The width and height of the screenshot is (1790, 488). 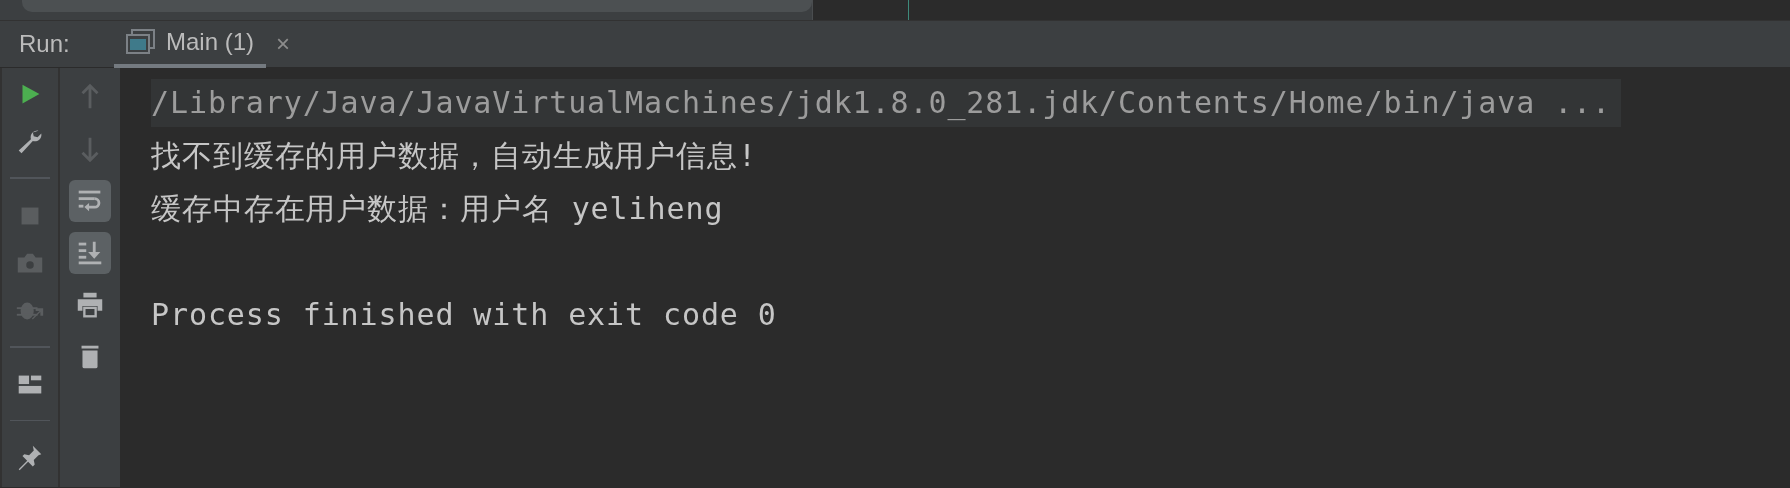 What do you see at coordinates (90, 201) in the screenshot?
I see `soft-wrap-button` at bounding box center [90, 201].